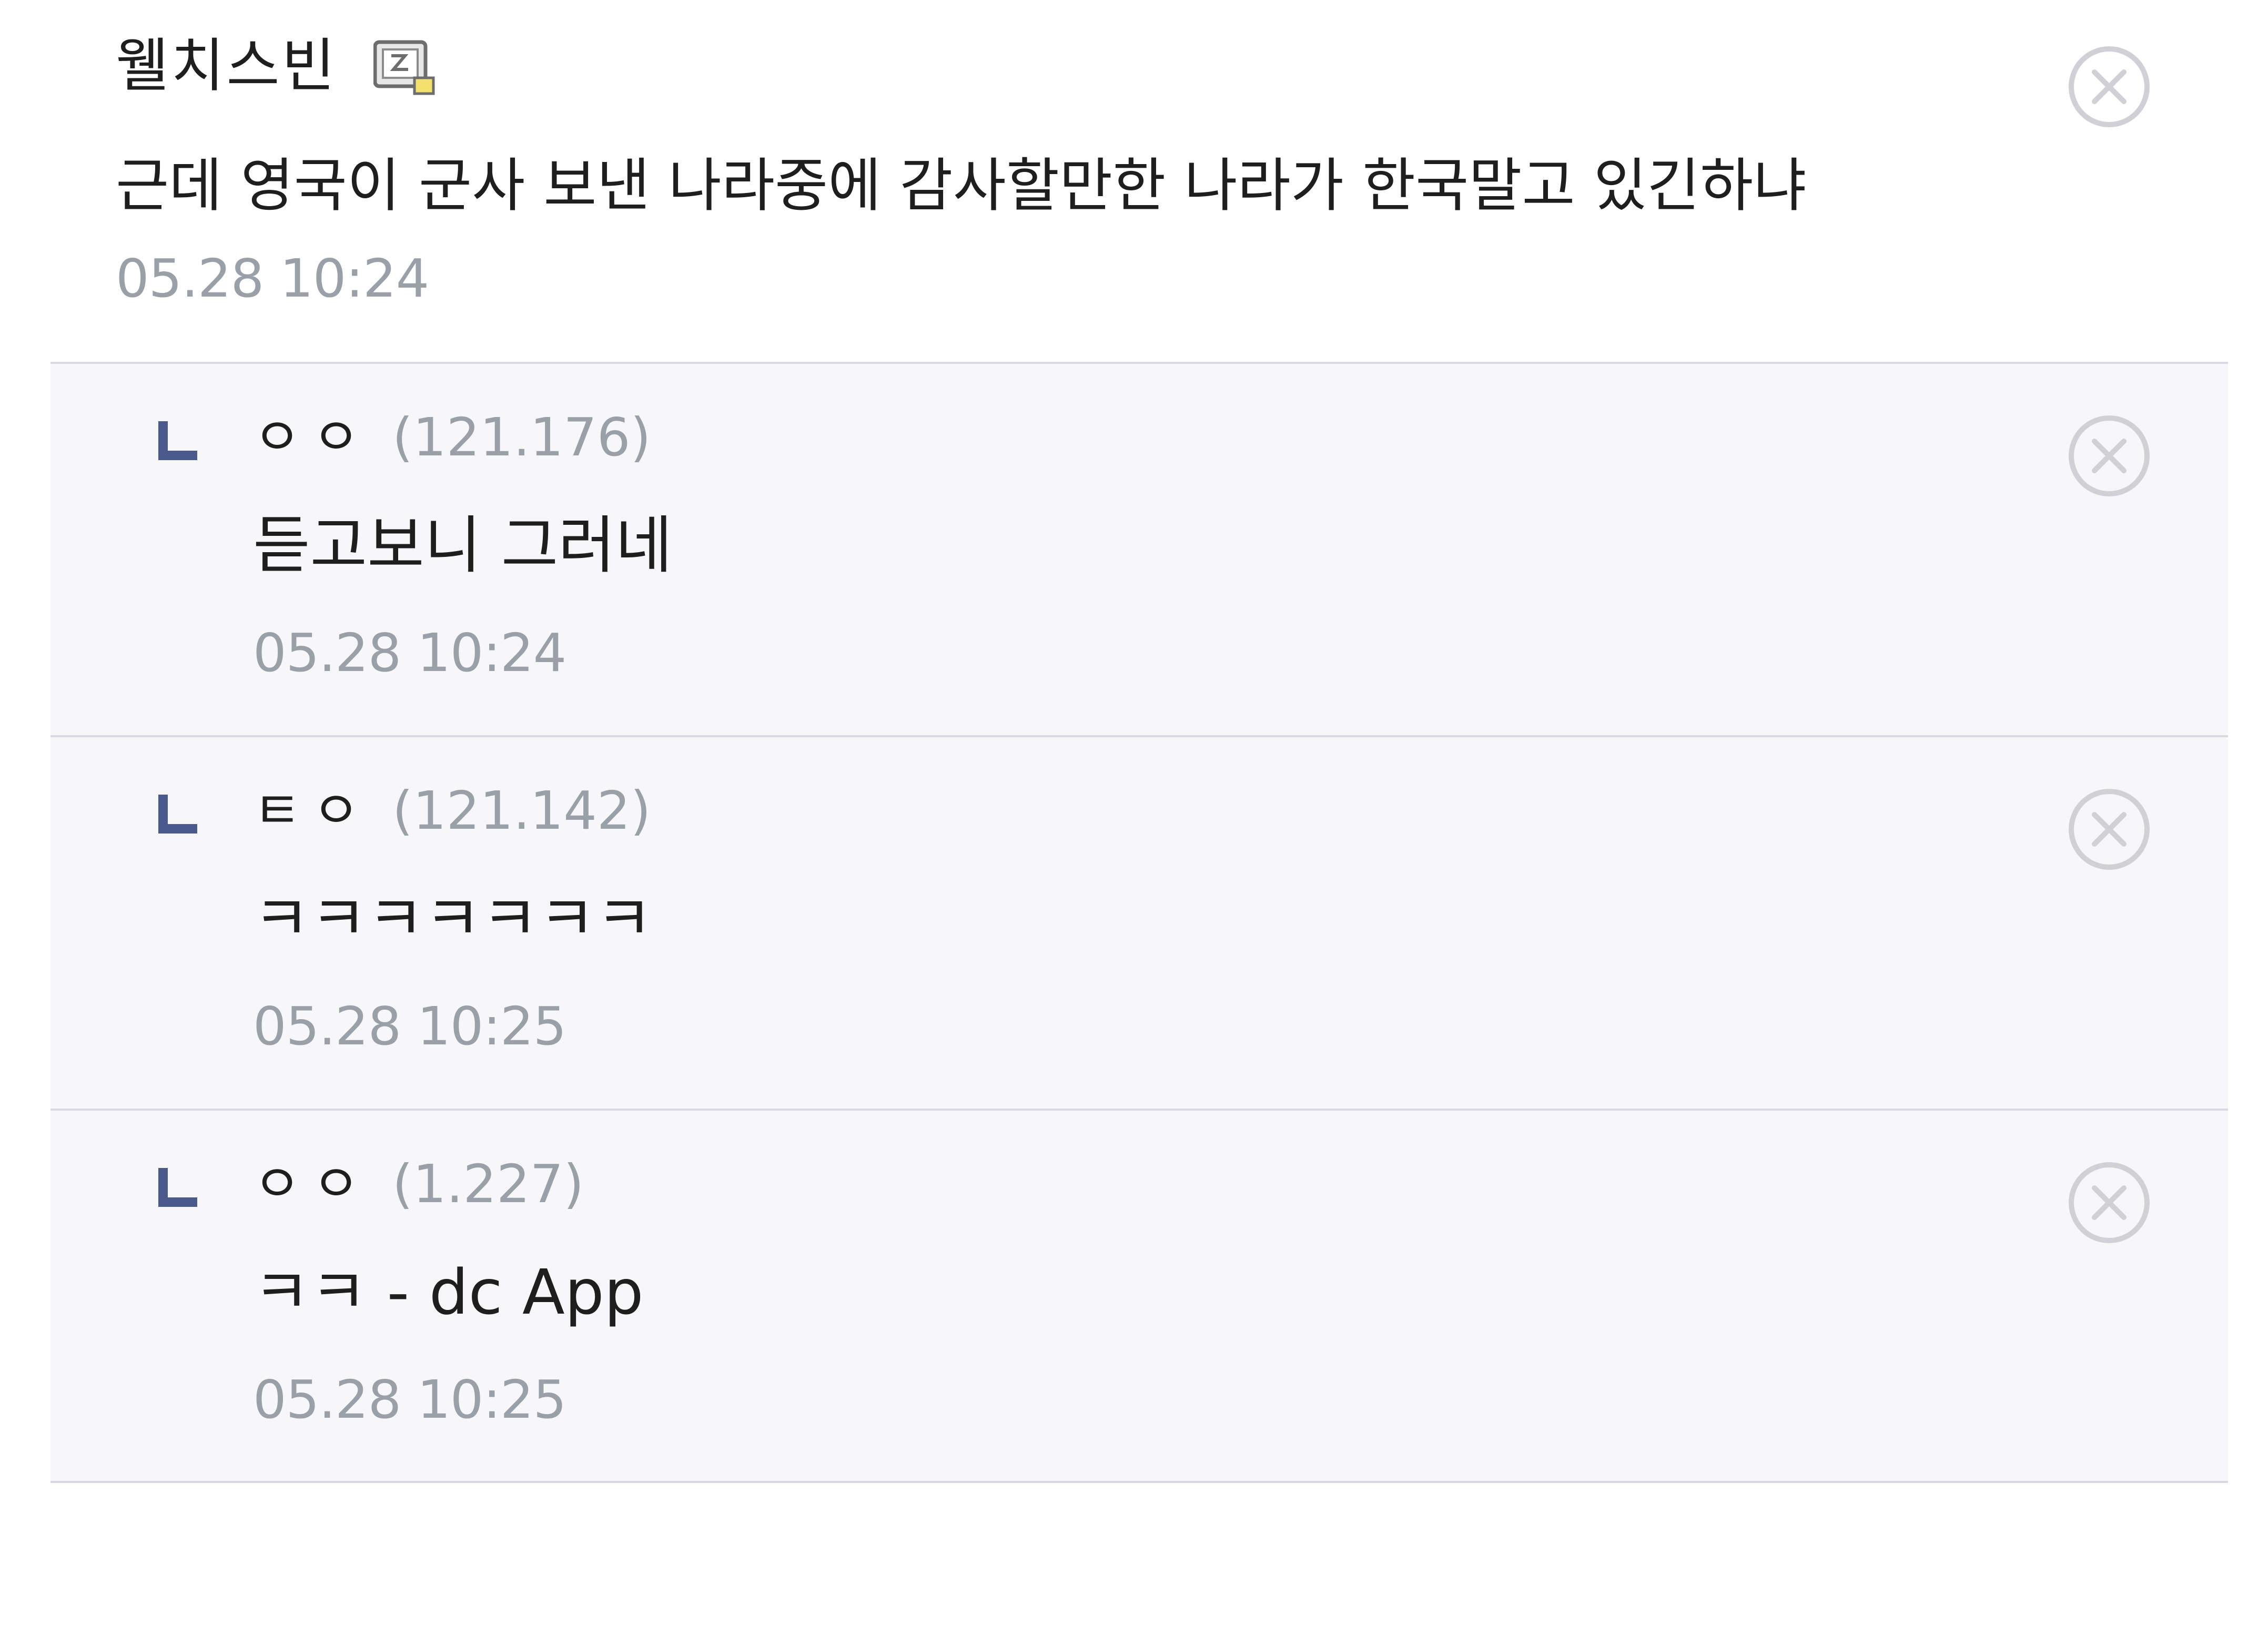  What do you see at coordinates (488, 1184) in the screenshot?
I see `reply-ip: (1.227)` at bounding box center [488, 1184].